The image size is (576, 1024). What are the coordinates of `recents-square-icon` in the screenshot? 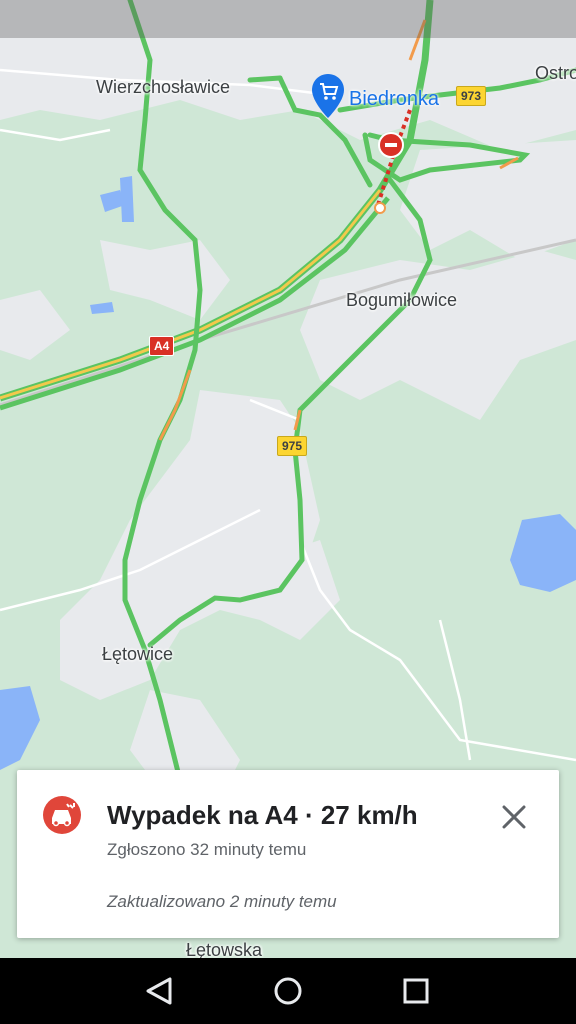 It's located at (416, 991).